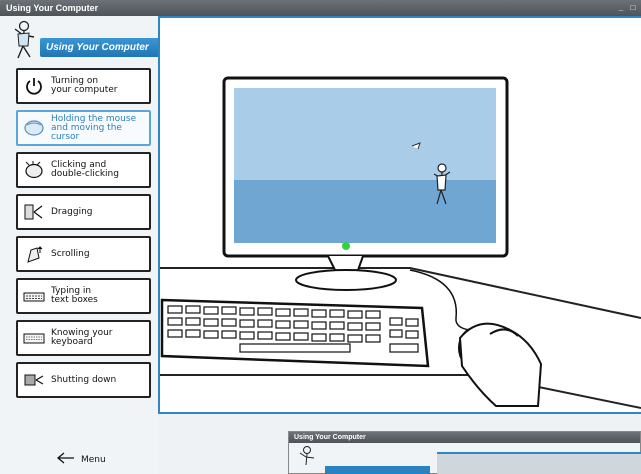 Image resolution: width=641 pixels, height=474 pixels. What do you see at coordinates (34, 170) in the screenshot?
I see `mouse-click-icon` at bounding box center [34, 170].